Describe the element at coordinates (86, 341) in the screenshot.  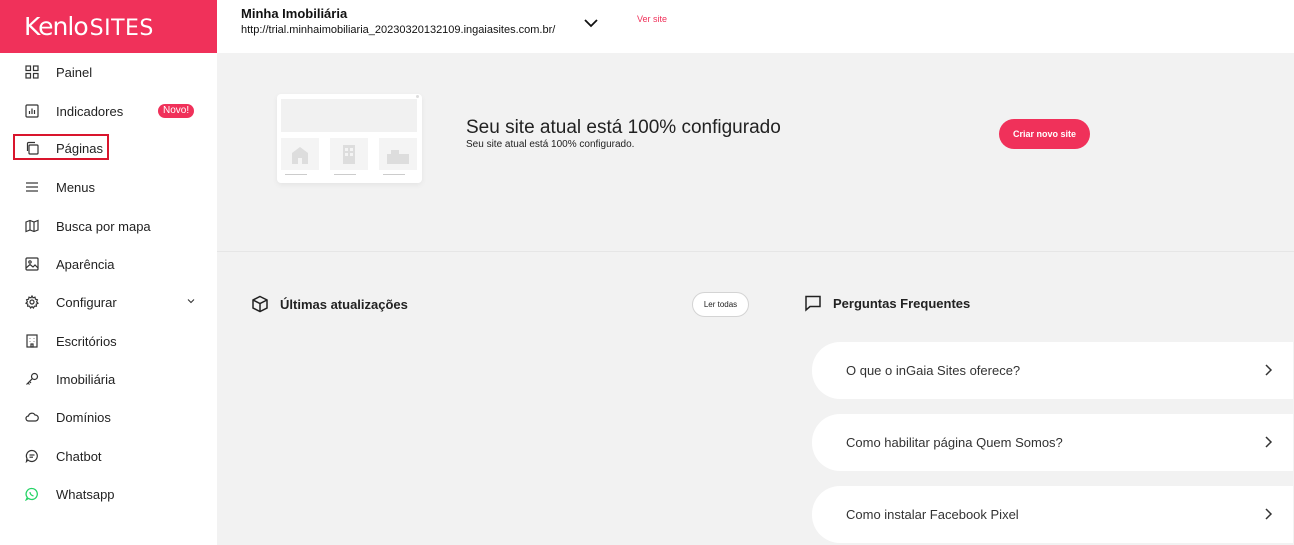
I see `sidebar-item-label: Escritórios` at that location.